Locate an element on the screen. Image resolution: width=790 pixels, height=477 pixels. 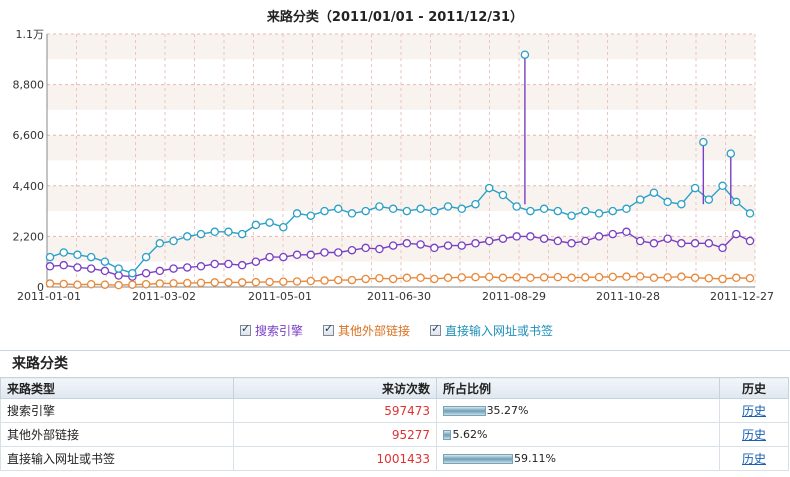
legend-label: 搜索引擎 is located at coordinates (279, 331).